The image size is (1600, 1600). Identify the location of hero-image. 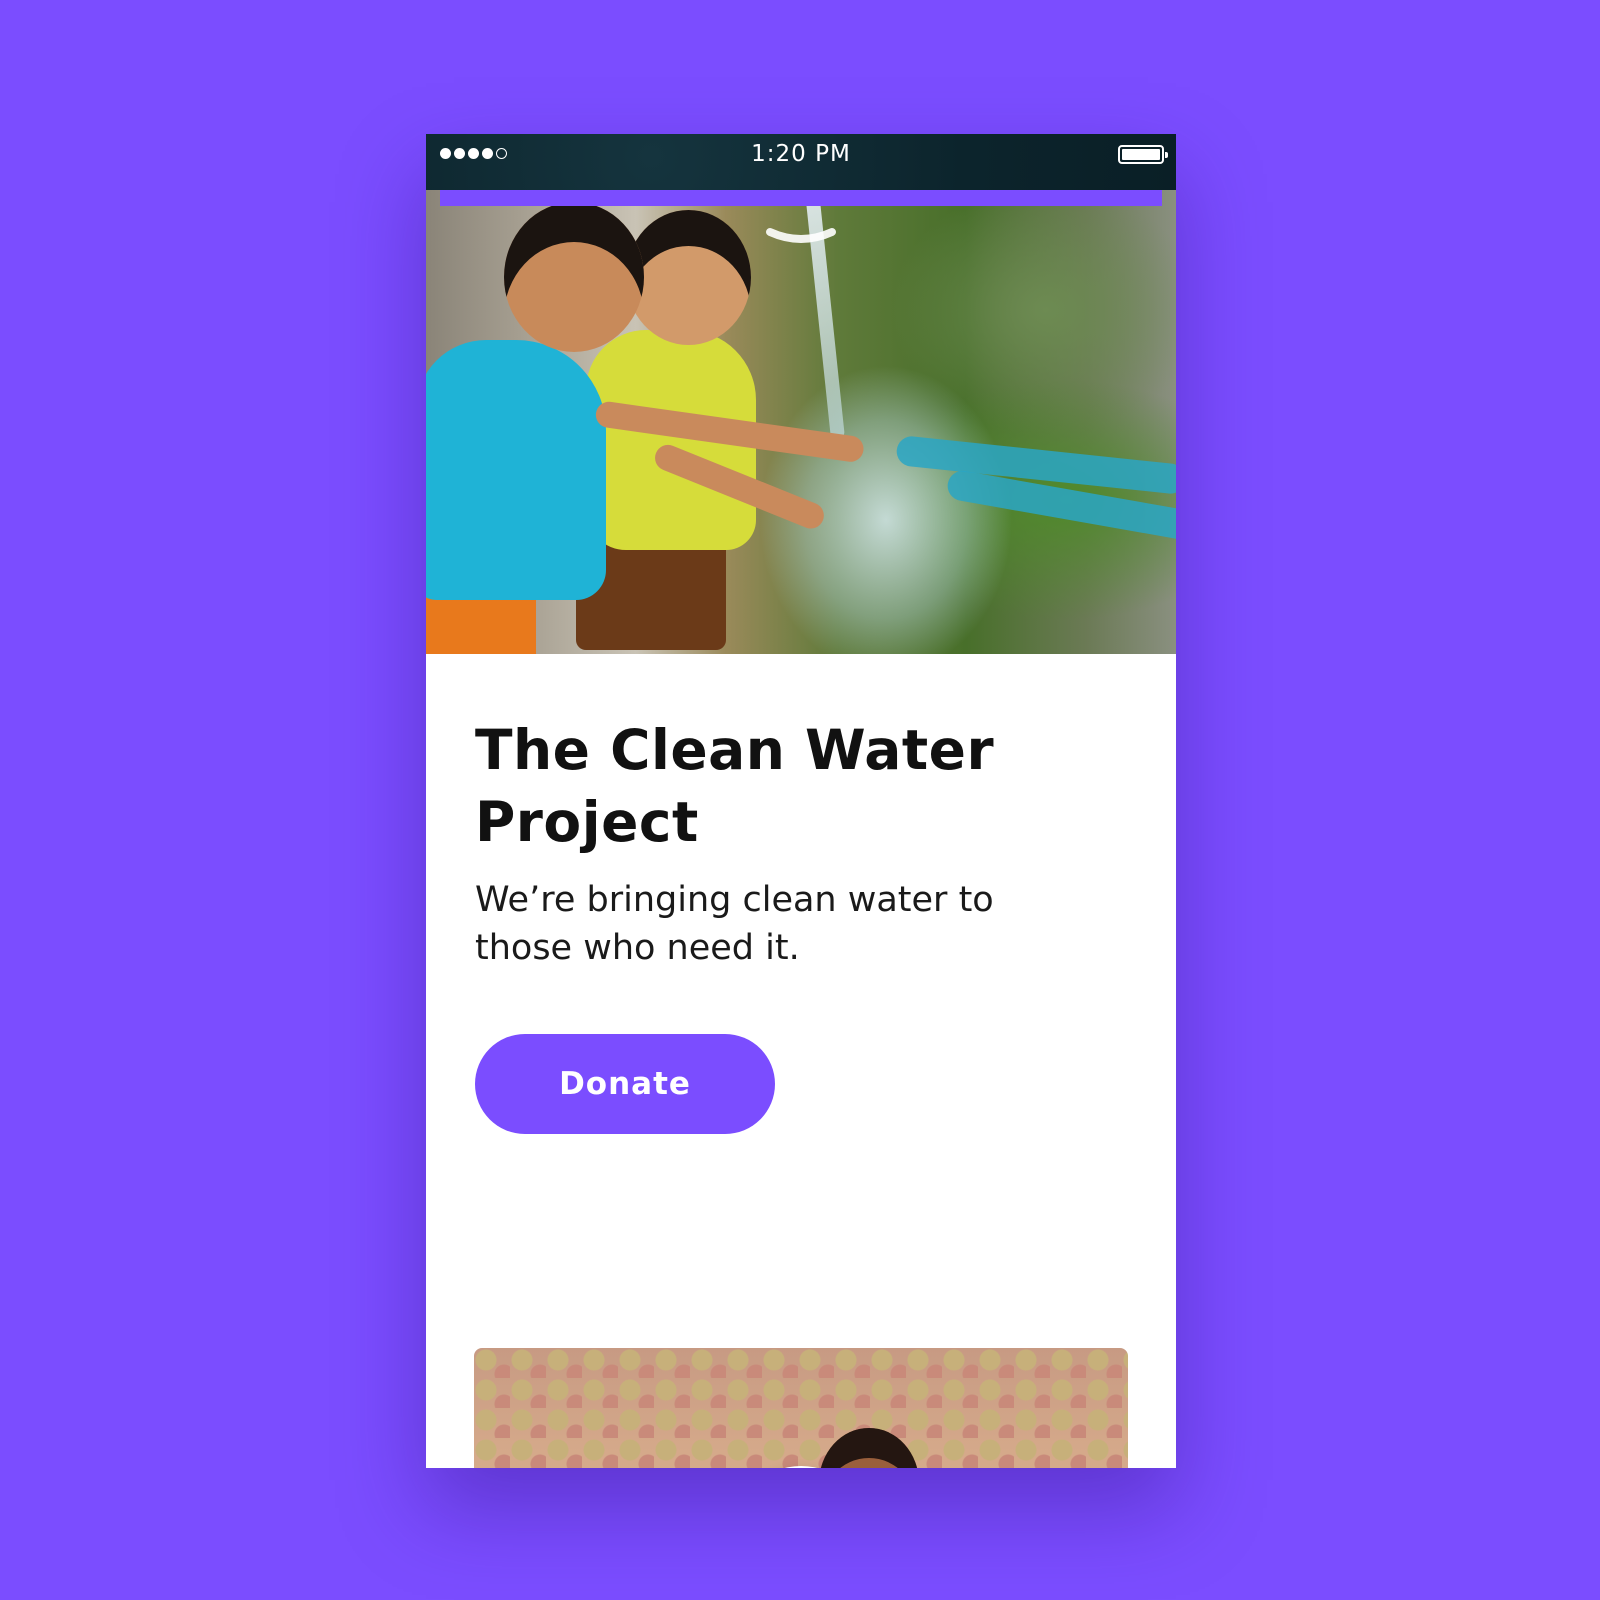
(801, 422).